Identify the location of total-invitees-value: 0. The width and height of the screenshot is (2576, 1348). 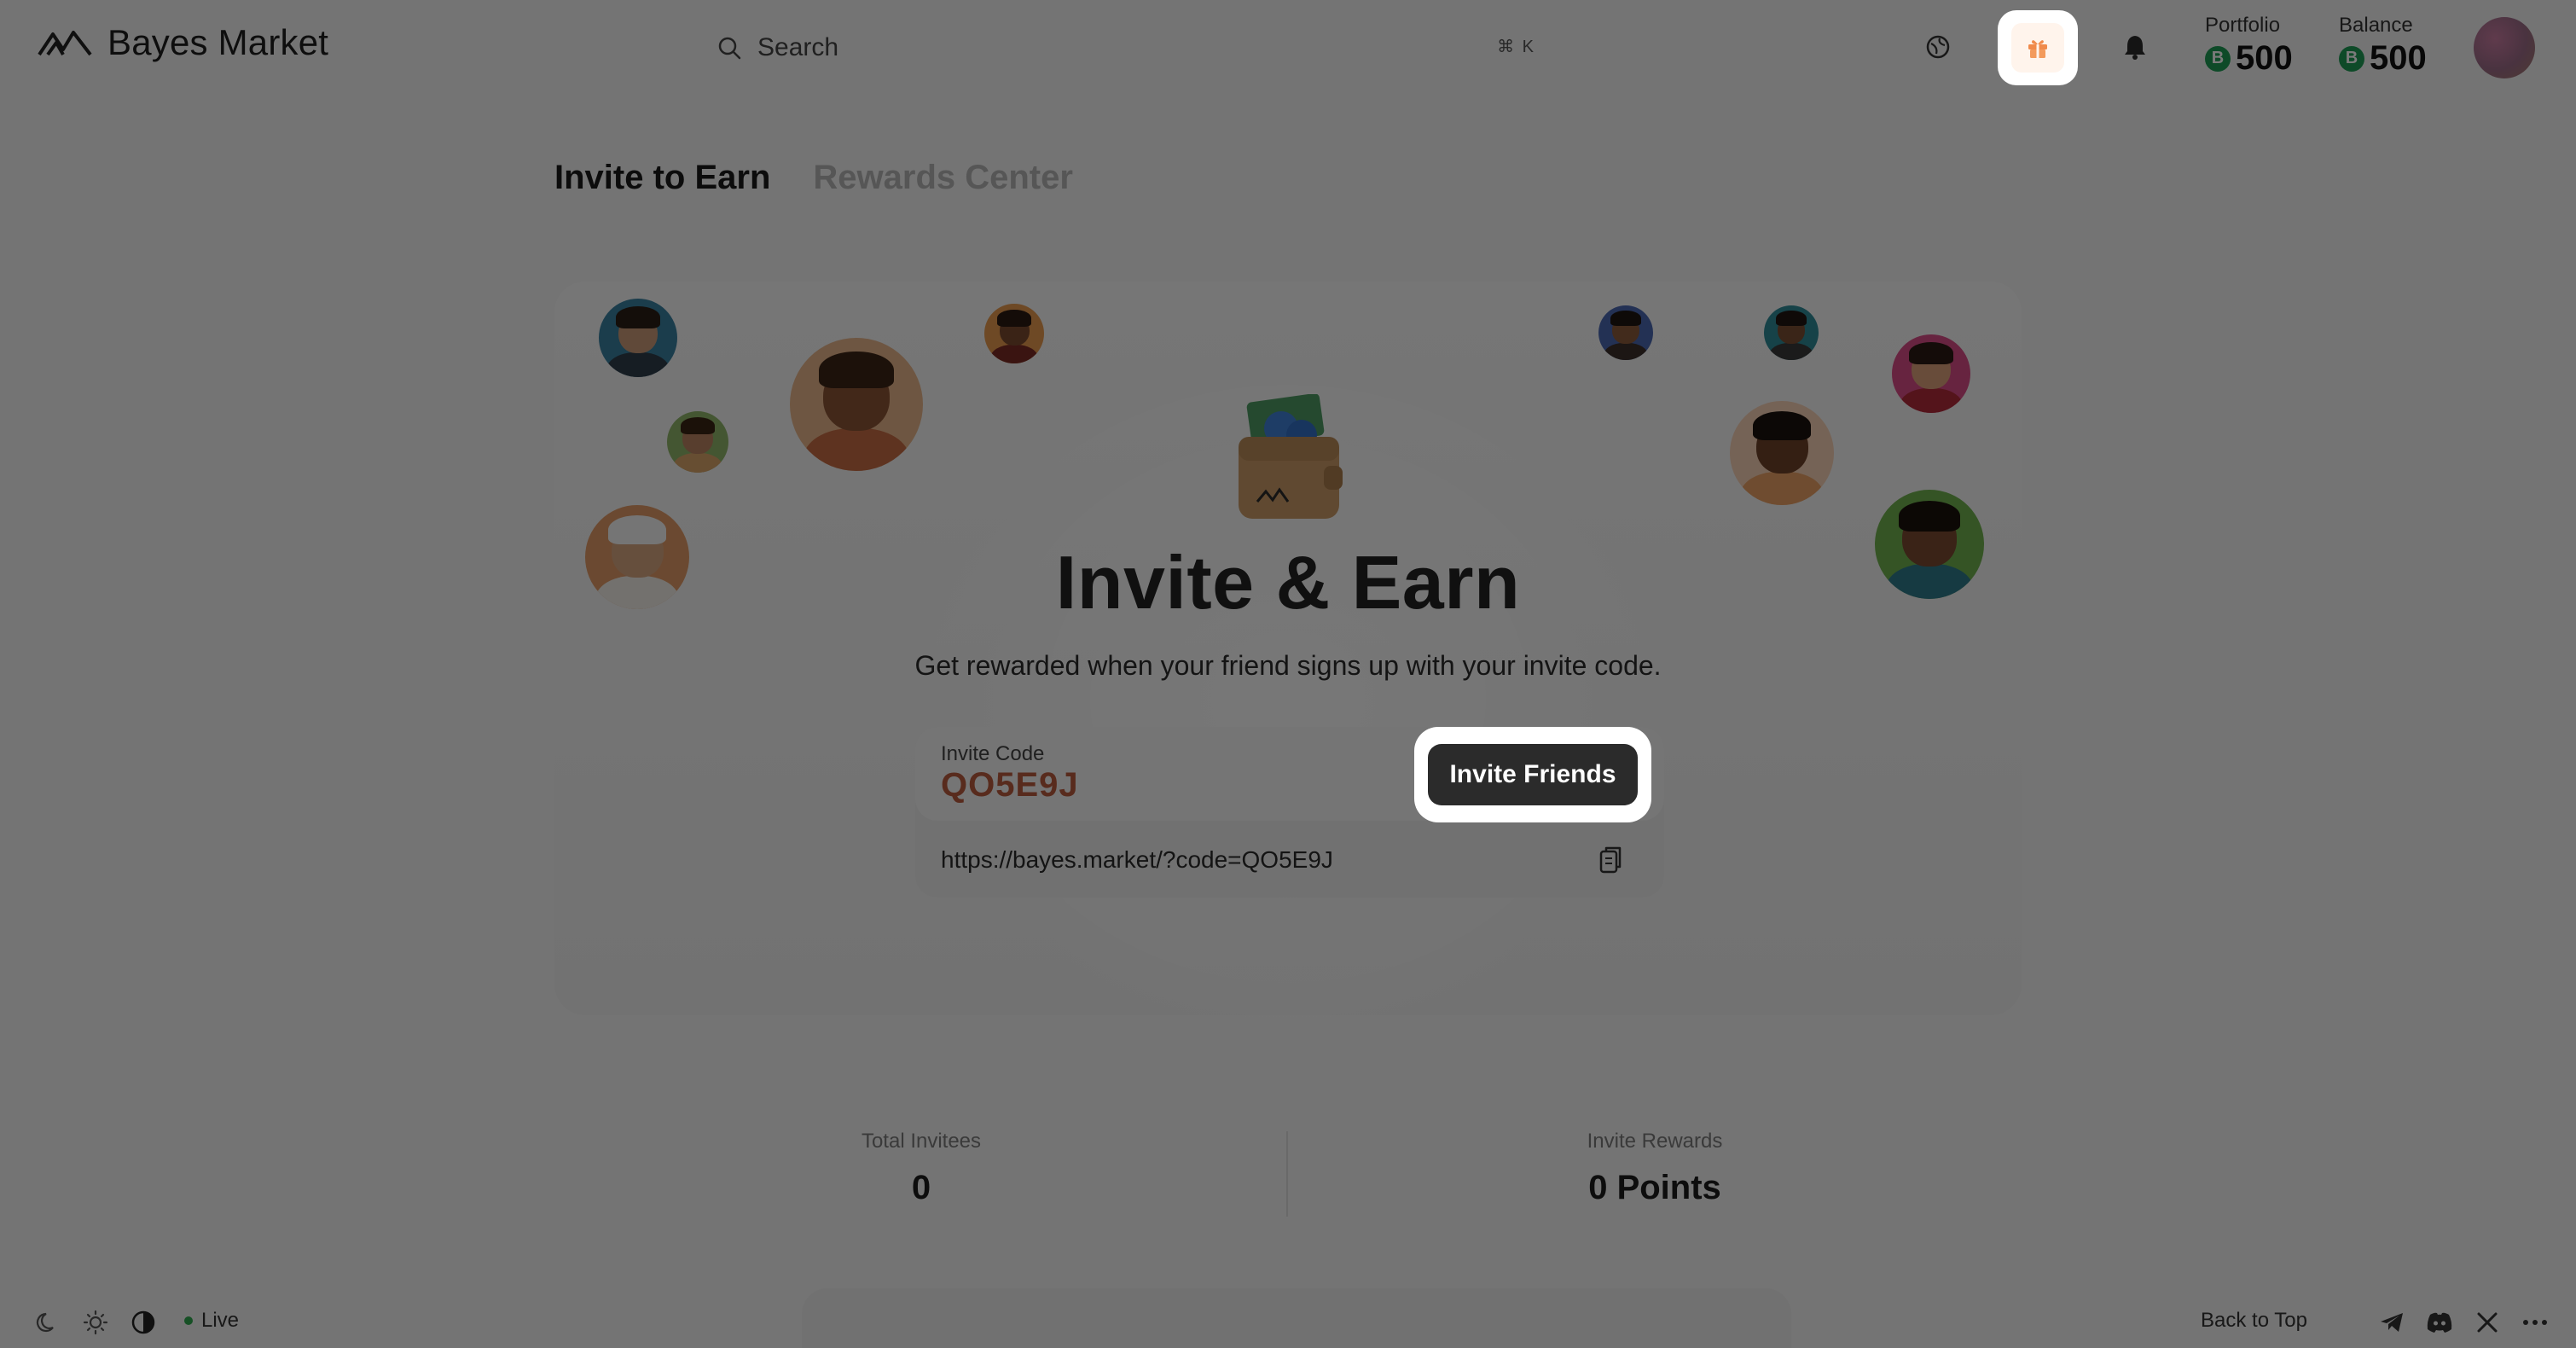
(921, 1187).